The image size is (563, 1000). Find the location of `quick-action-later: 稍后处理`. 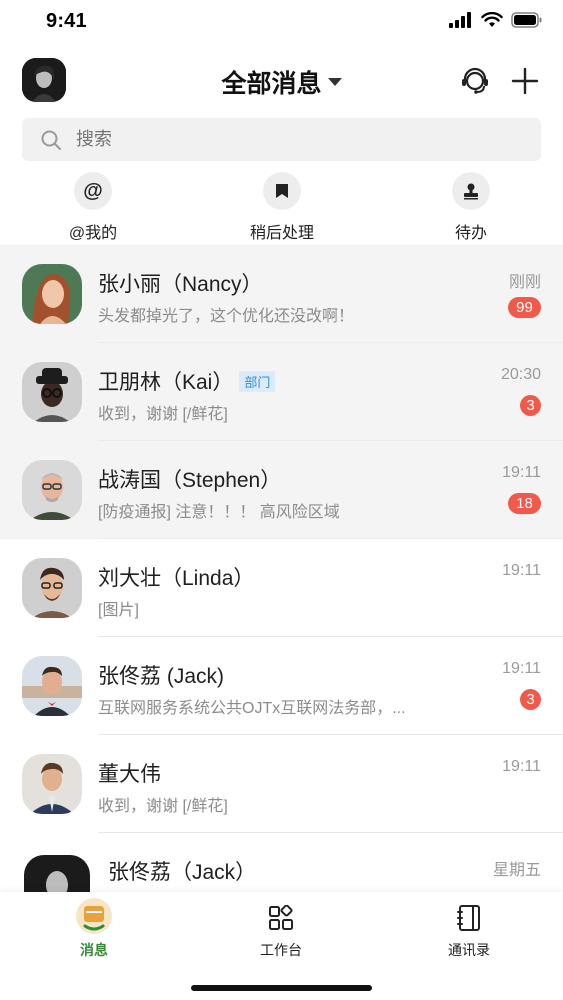

quick-action-later: 稍后处理 is located at coordinates (282, 206).